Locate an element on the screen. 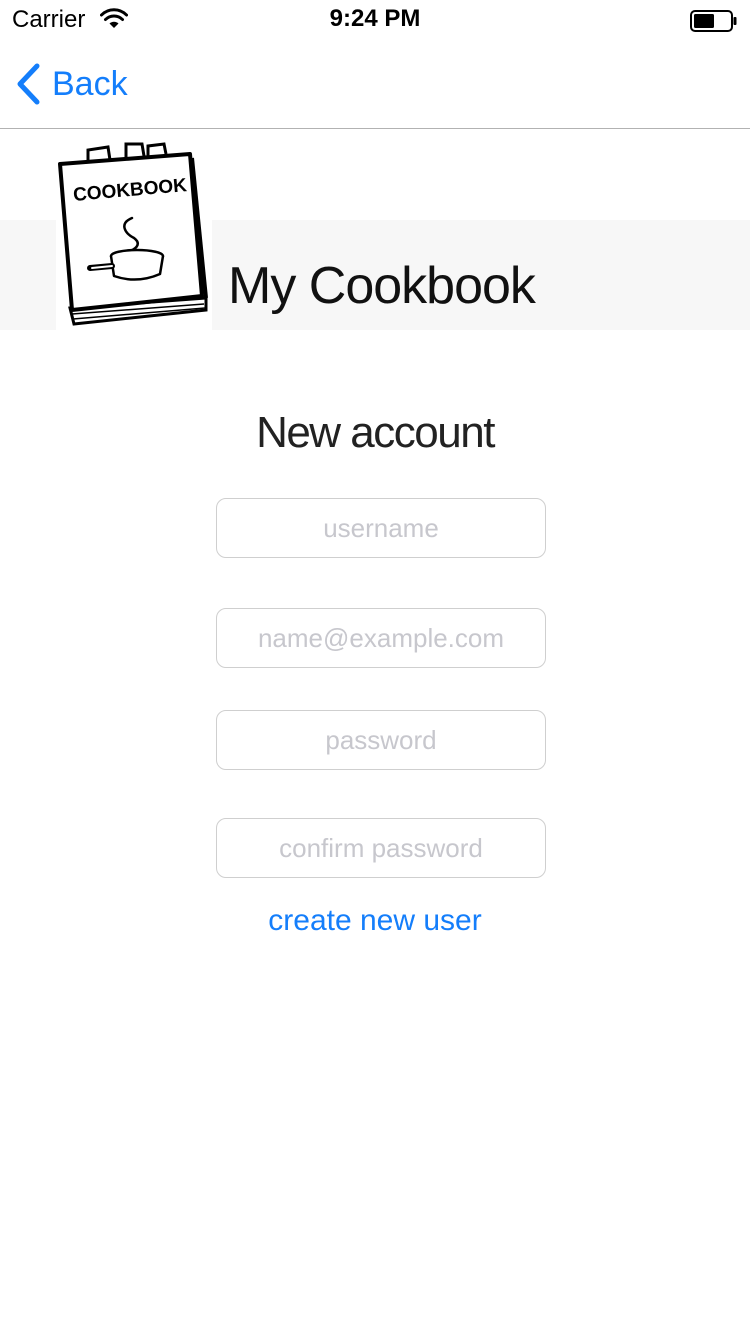  back-button: Back is located at coordinates (71, 84).